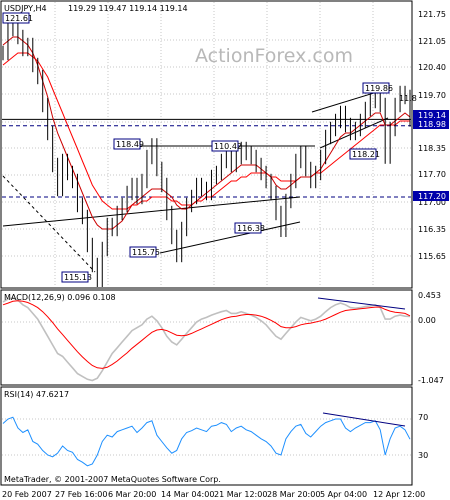 Image resolution: width=450 pixels, height=500 pixels. Describe the element at coordinates (432, 124) in the screenshot. I see `price-box-level-1-label: 118.98` at that location.